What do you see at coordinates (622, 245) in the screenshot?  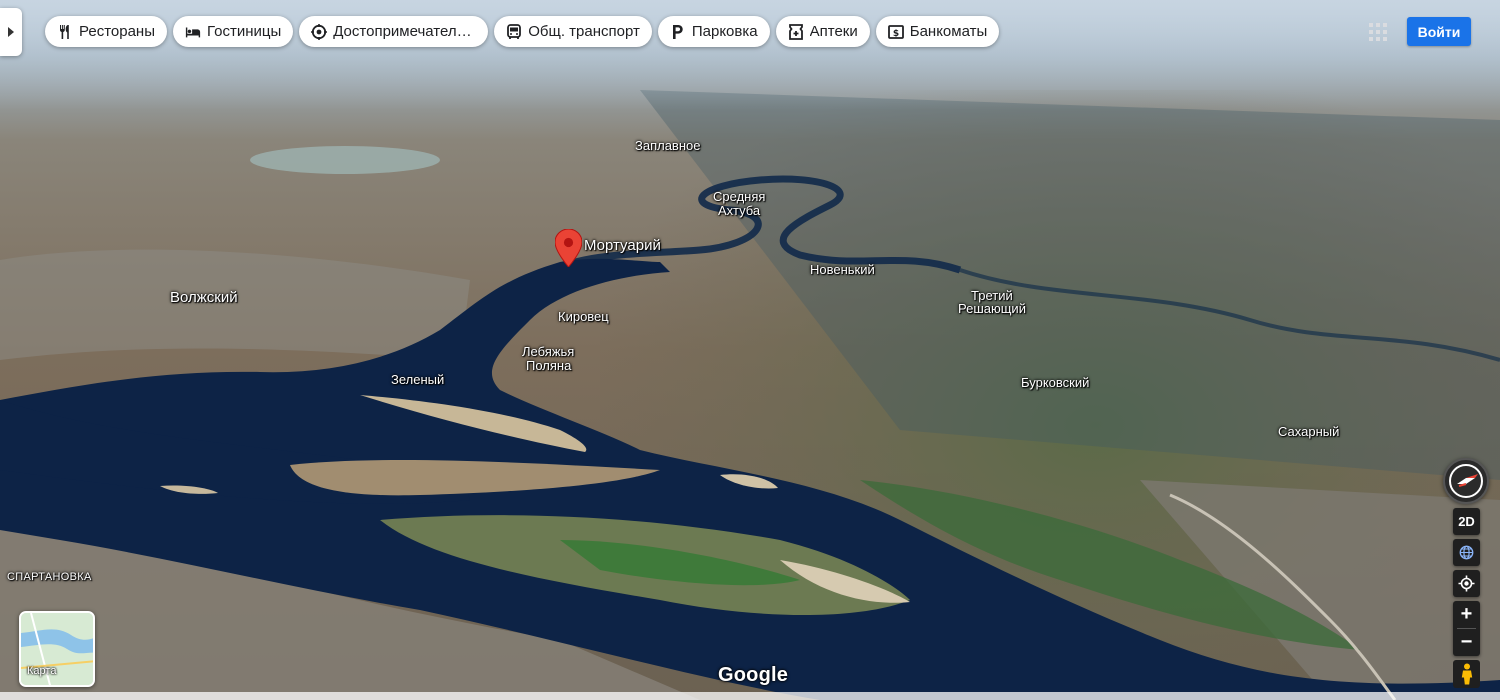 I see `pin-label: Мортуарий` at bounding box center [622, 245].